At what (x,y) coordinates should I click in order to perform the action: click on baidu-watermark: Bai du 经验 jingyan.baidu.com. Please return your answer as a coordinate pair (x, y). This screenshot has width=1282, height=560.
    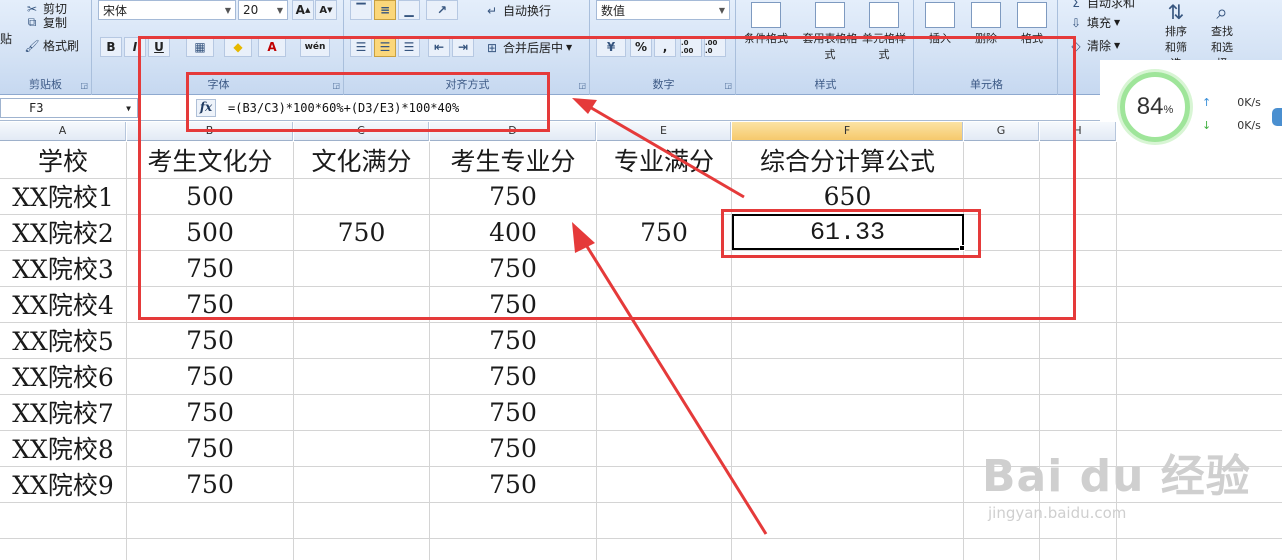
    Looking at the image, I should click on (1116, 481).